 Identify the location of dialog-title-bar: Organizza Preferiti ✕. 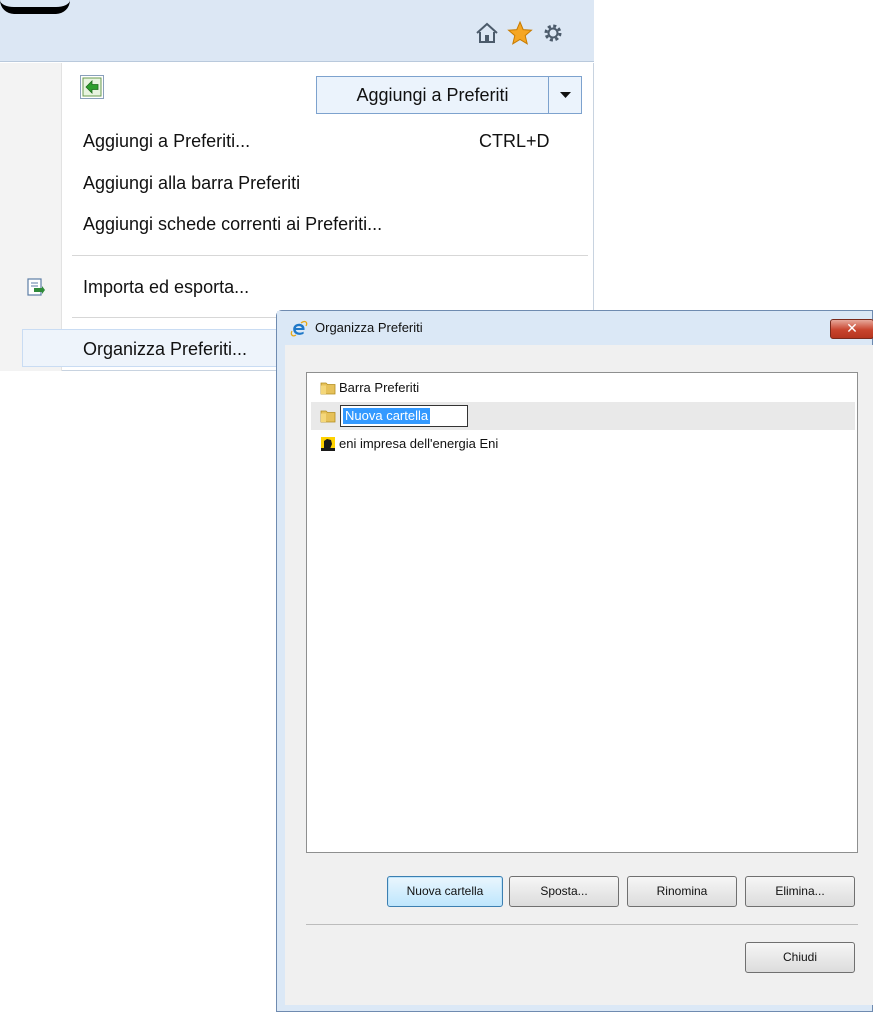
(575, 328).